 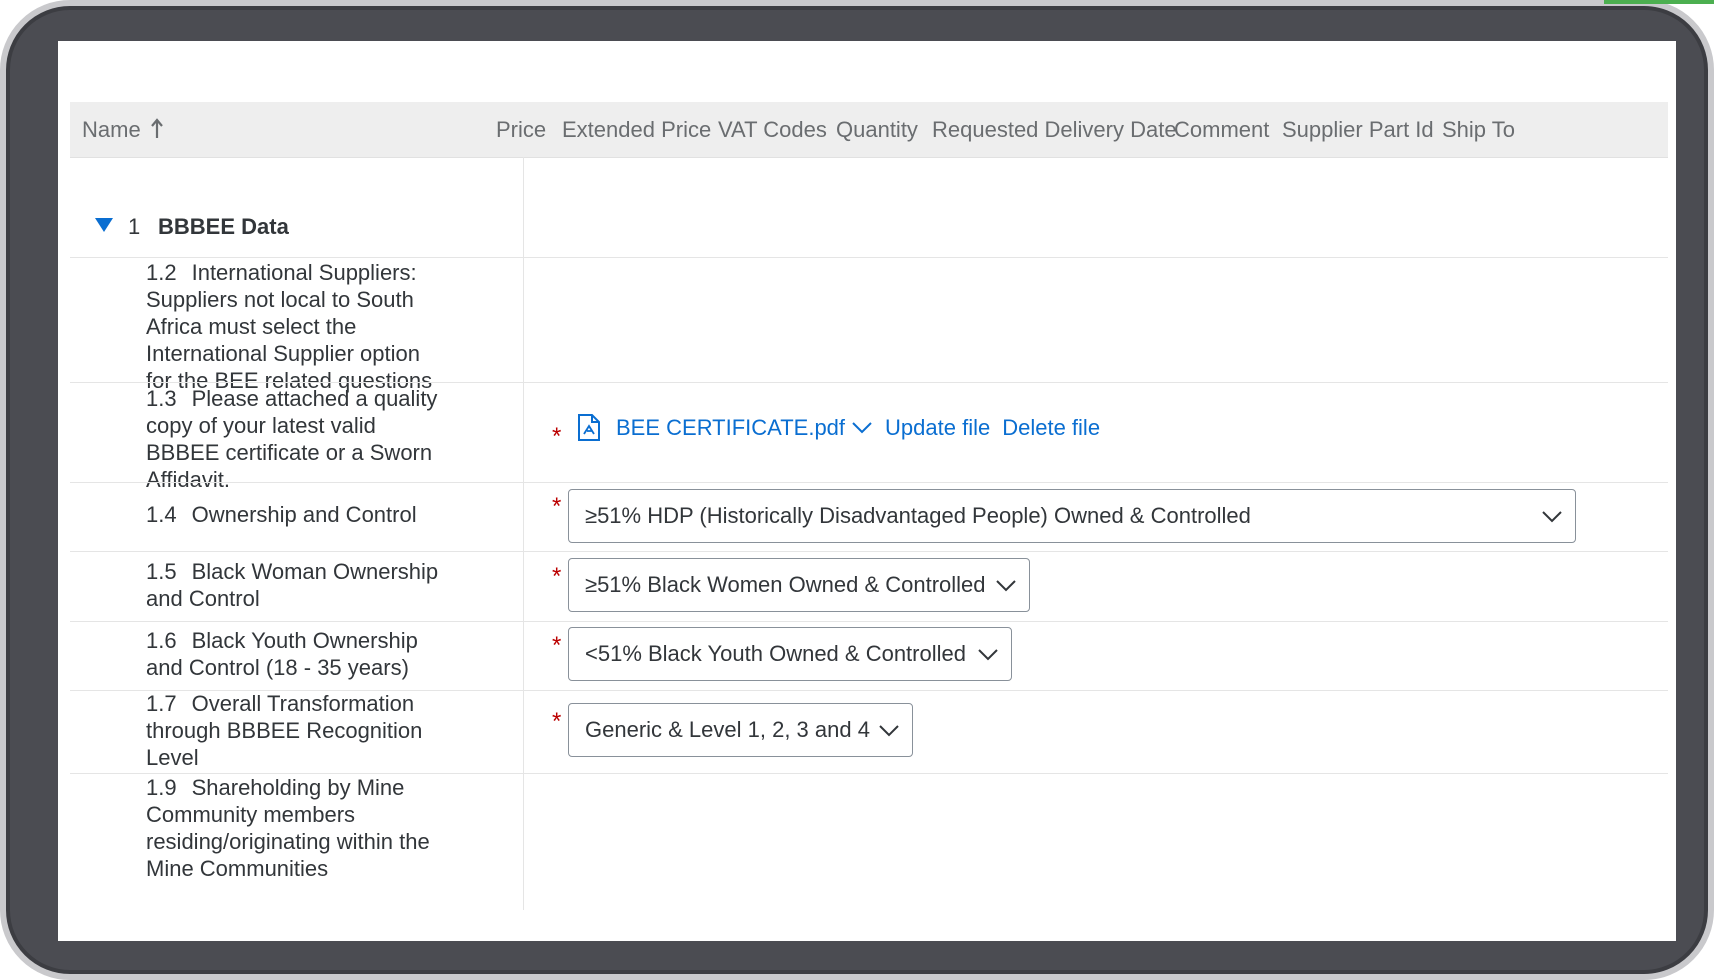 What do you see at coordinates (877, 129) in the screenshot?
I see `column-header-quantity: Quantity` at bounding box center [877, 129].